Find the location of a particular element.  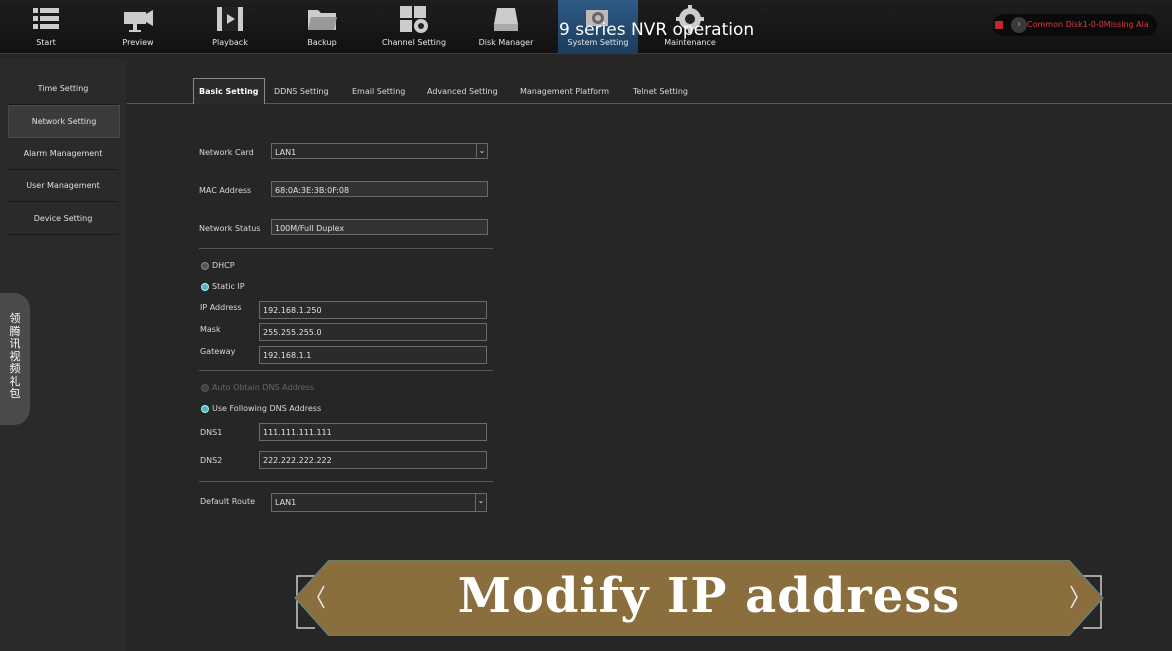

disk-icon is located at coordinates (506, 19).